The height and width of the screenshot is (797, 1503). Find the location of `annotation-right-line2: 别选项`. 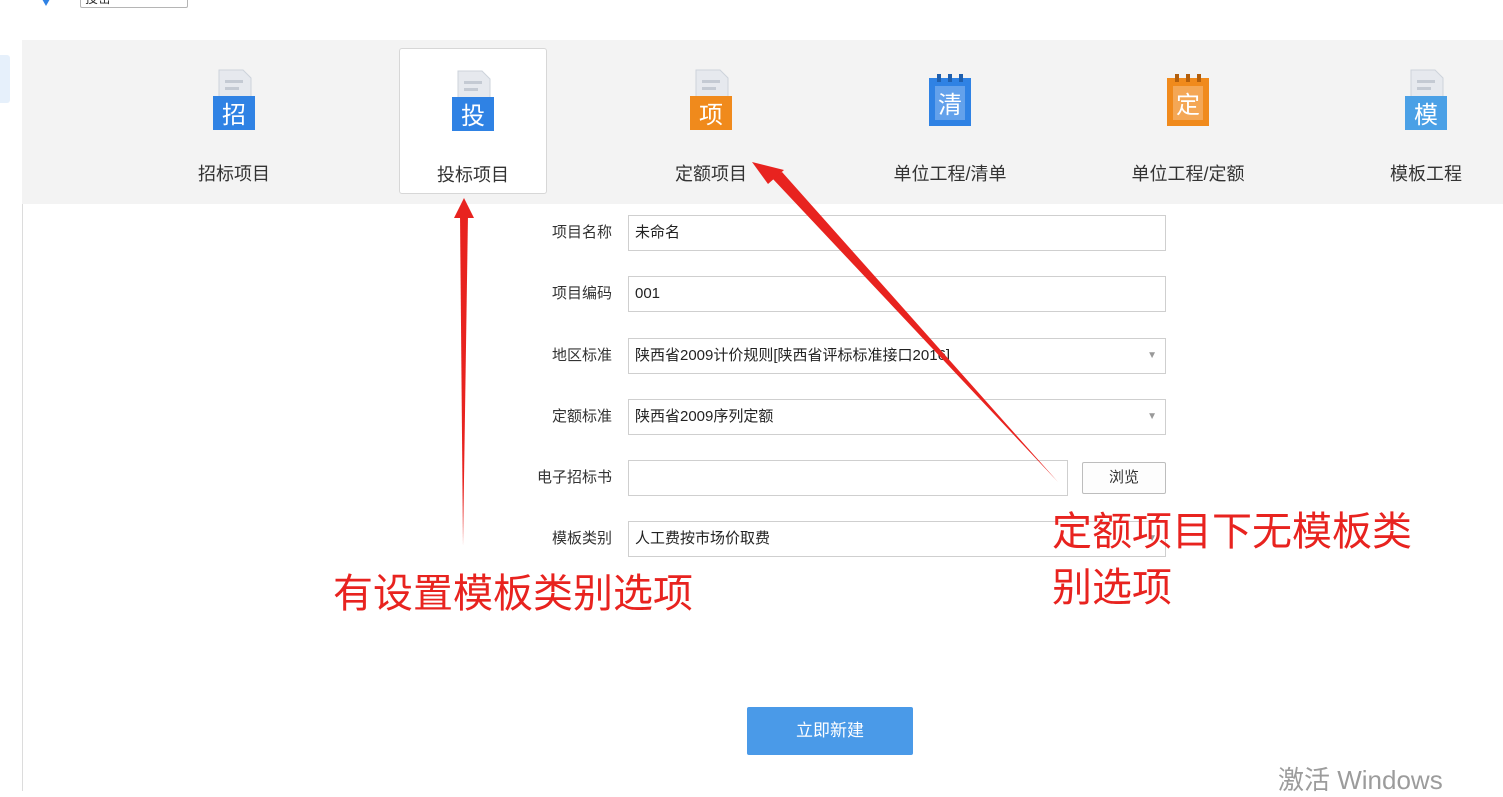

annotation-right-line2: 别选项 is located at coordinates (1112, 588).